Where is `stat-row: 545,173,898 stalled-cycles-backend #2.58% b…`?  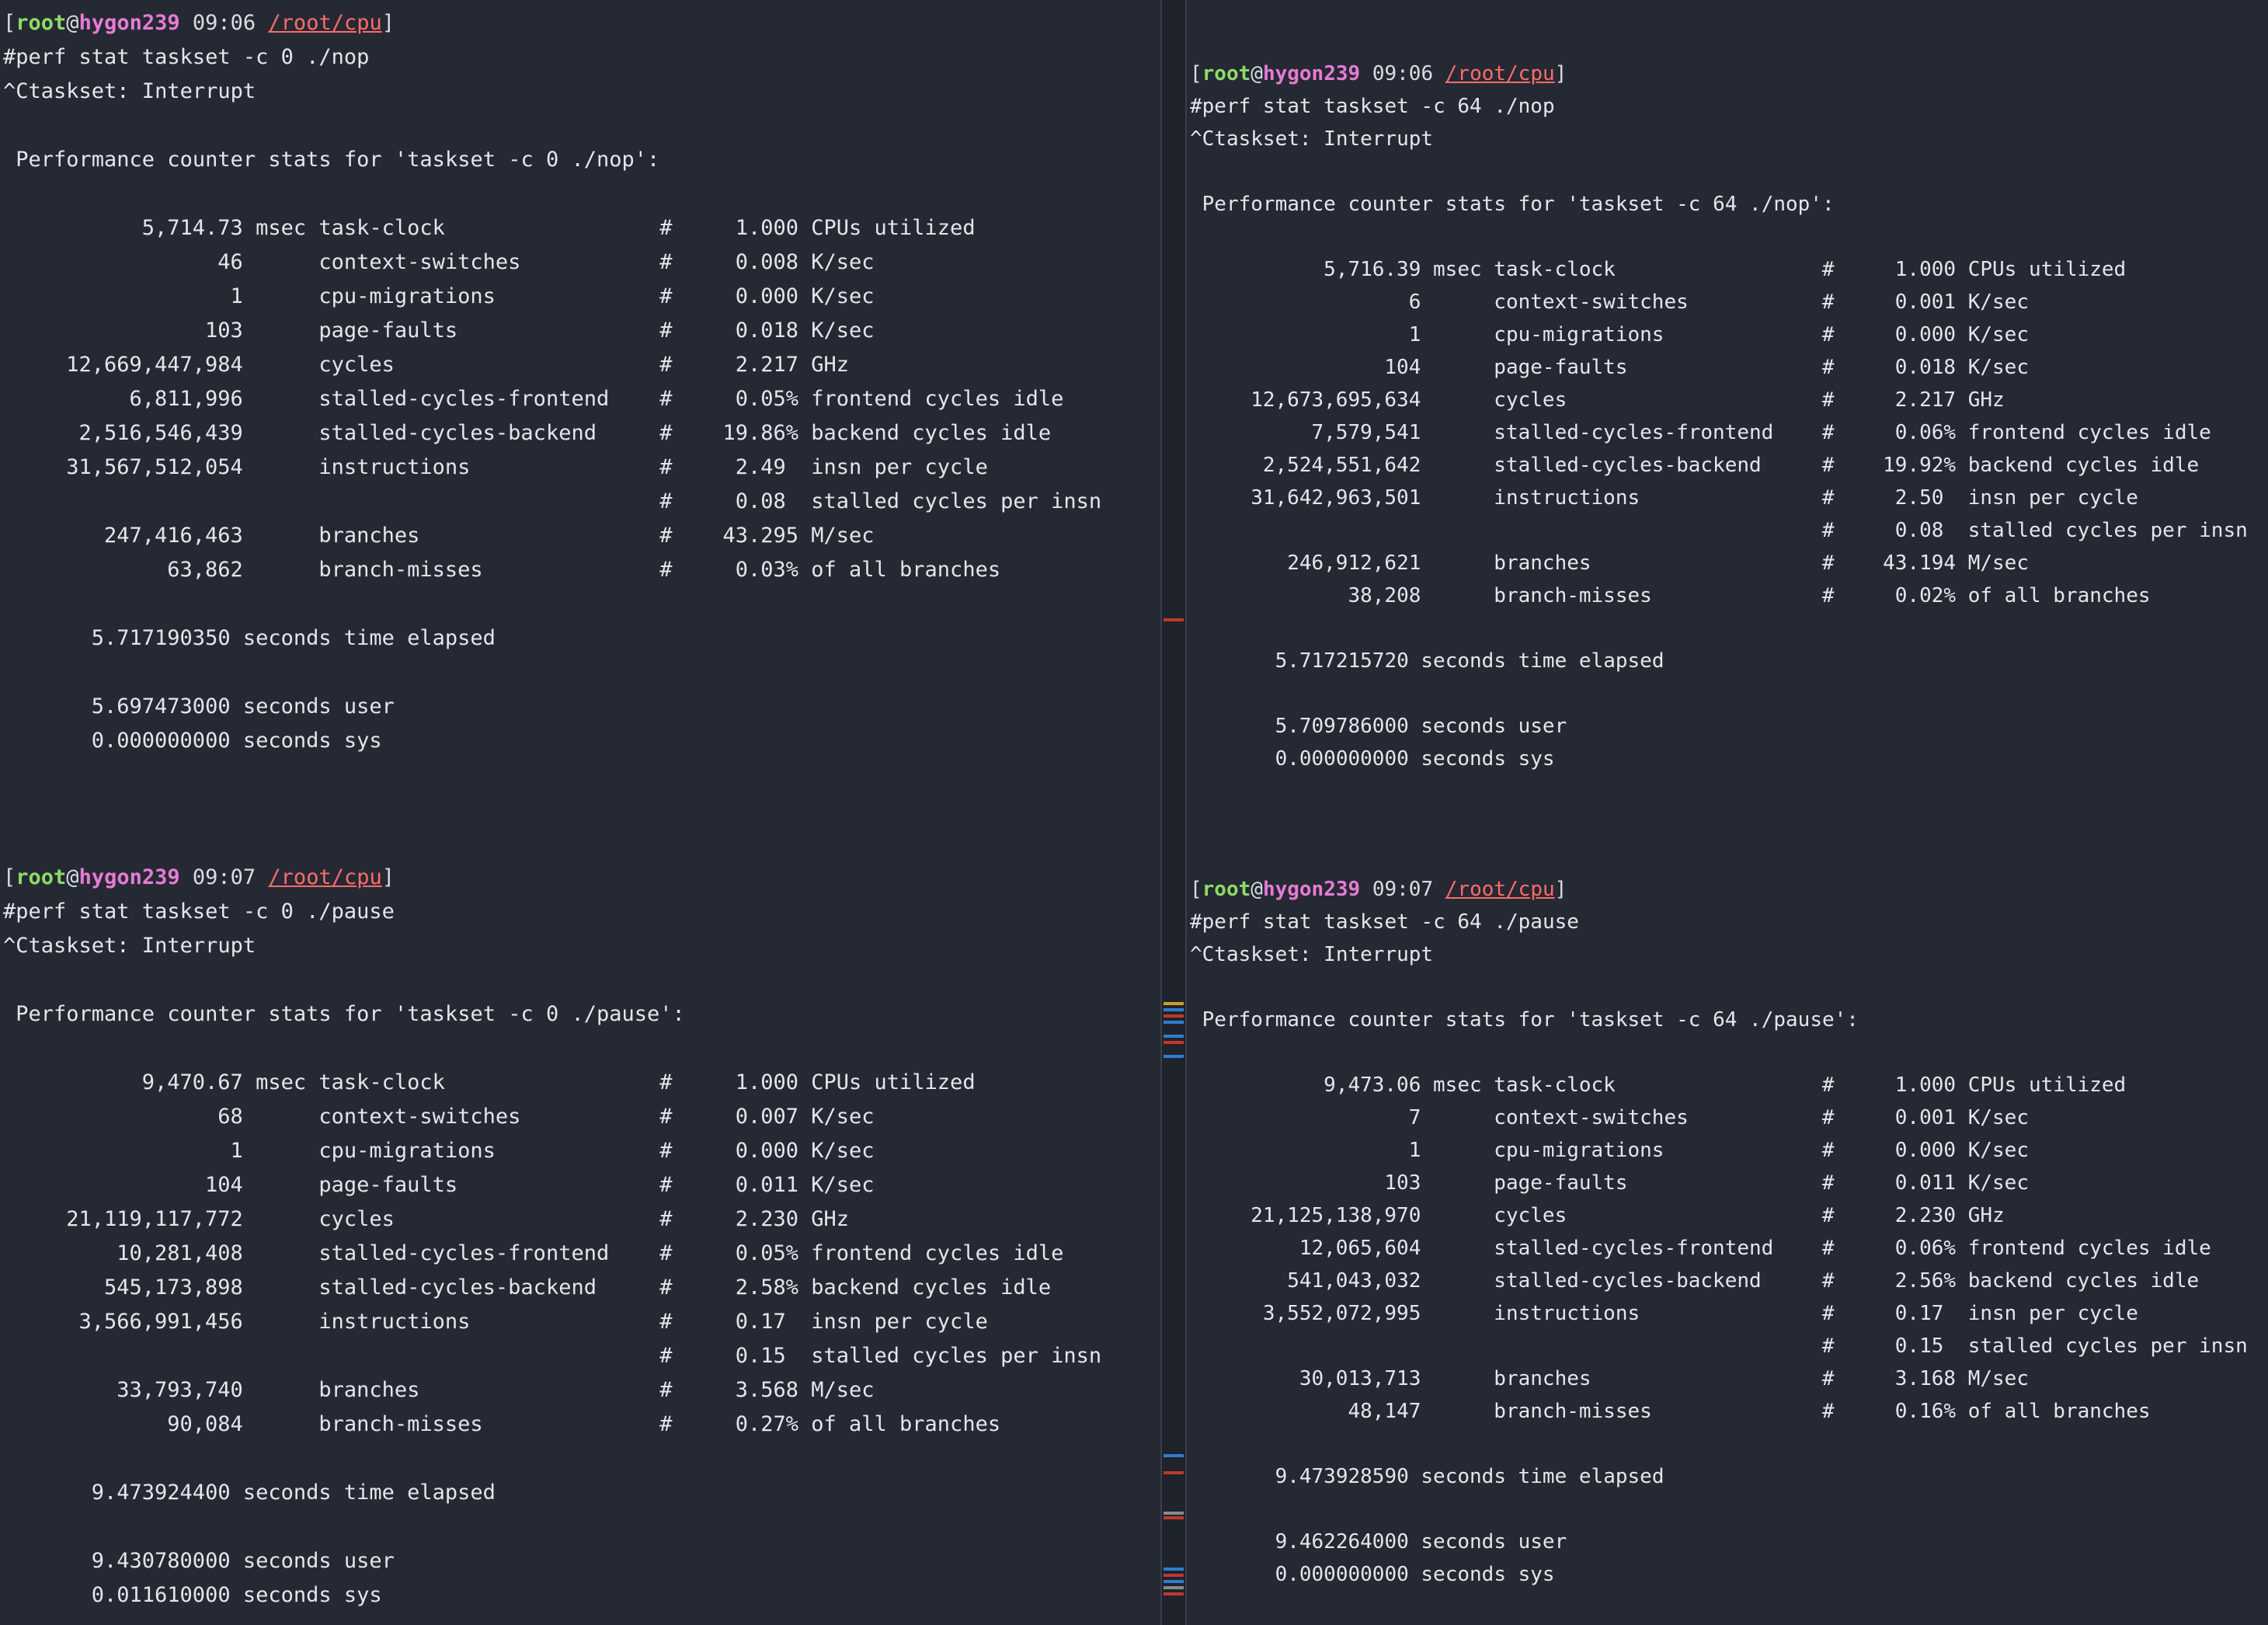
stat-row: 545,173,898 stalled-cycles-backend #2.58% b… is located at coordinates (580, 1292).